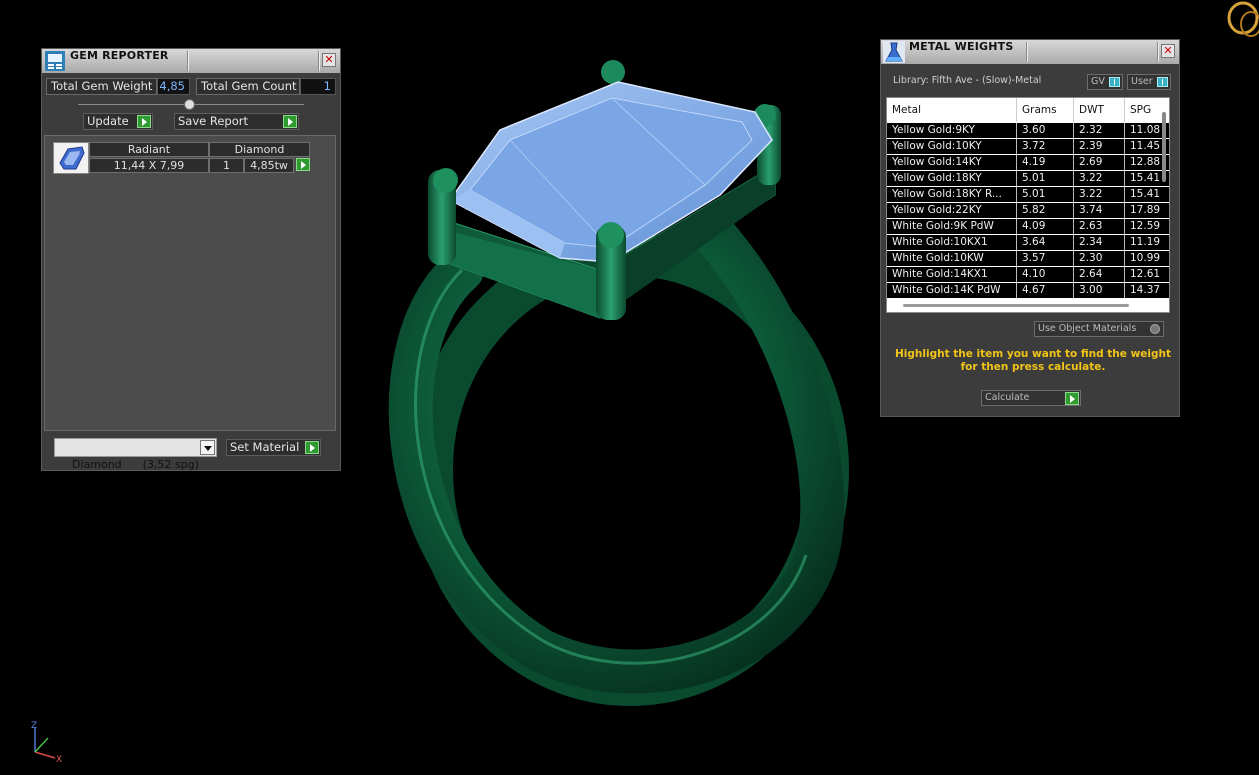 The height and width of the screenshot is (775, 1259). Describe the element at coordinates (894, 52) in the screenshot. I see `metal-weights-flask-icon` at that location.